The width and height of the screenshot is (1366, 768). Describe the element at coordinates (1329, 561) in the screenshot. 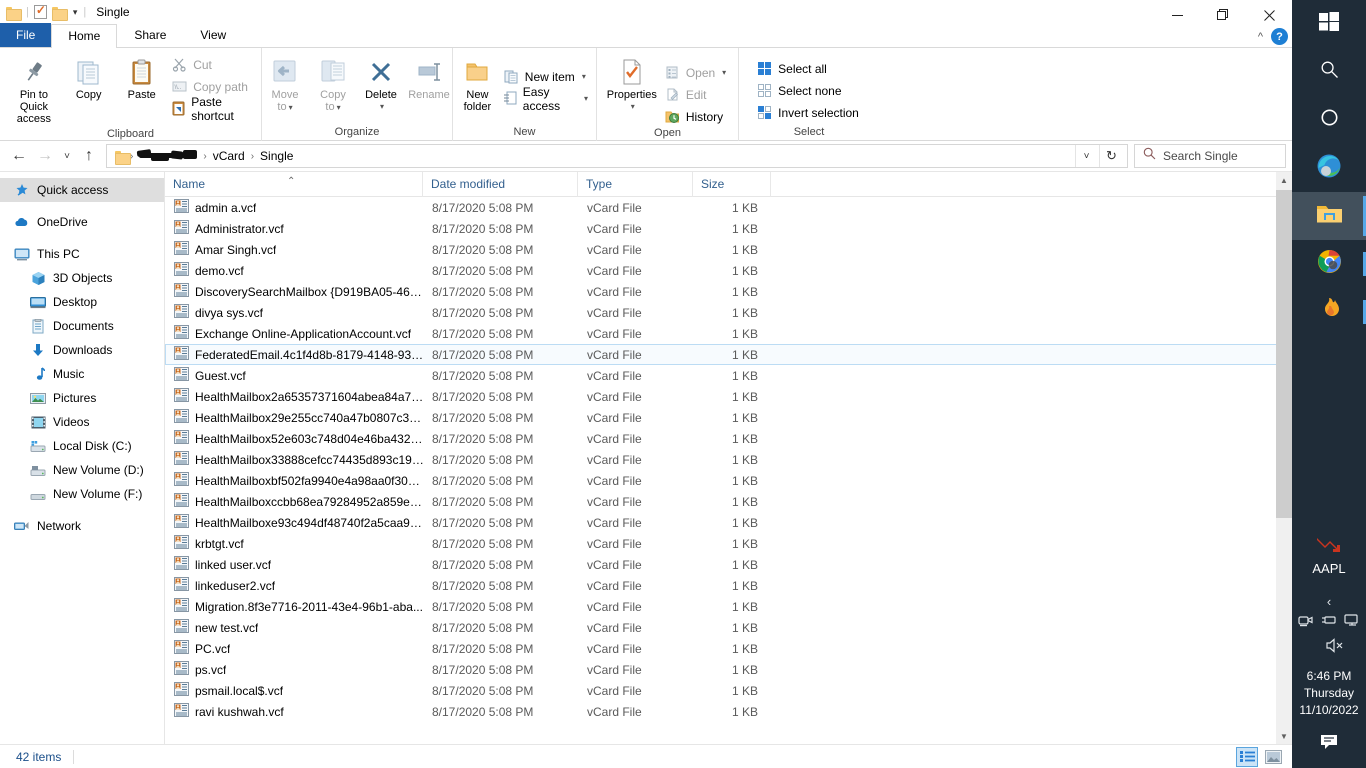

I see `stock-widget: AAPL` at that location.